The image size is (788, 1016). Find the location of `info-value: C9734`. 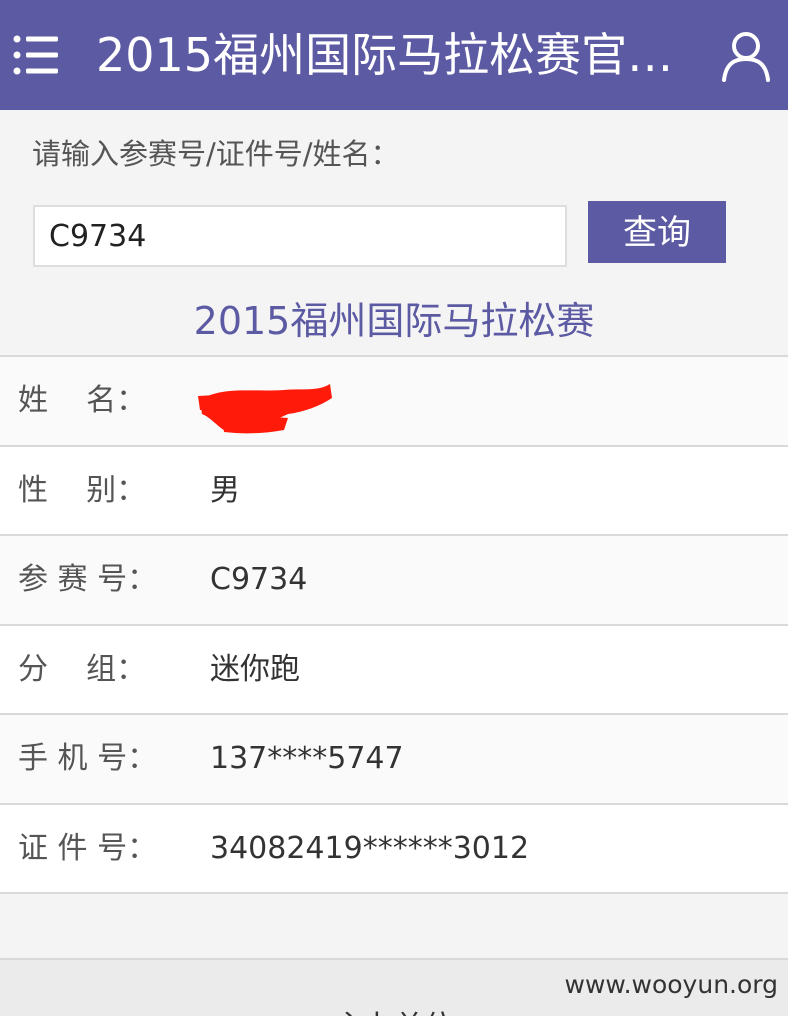

info-value: C9734 is located at coordinates (259, 579).